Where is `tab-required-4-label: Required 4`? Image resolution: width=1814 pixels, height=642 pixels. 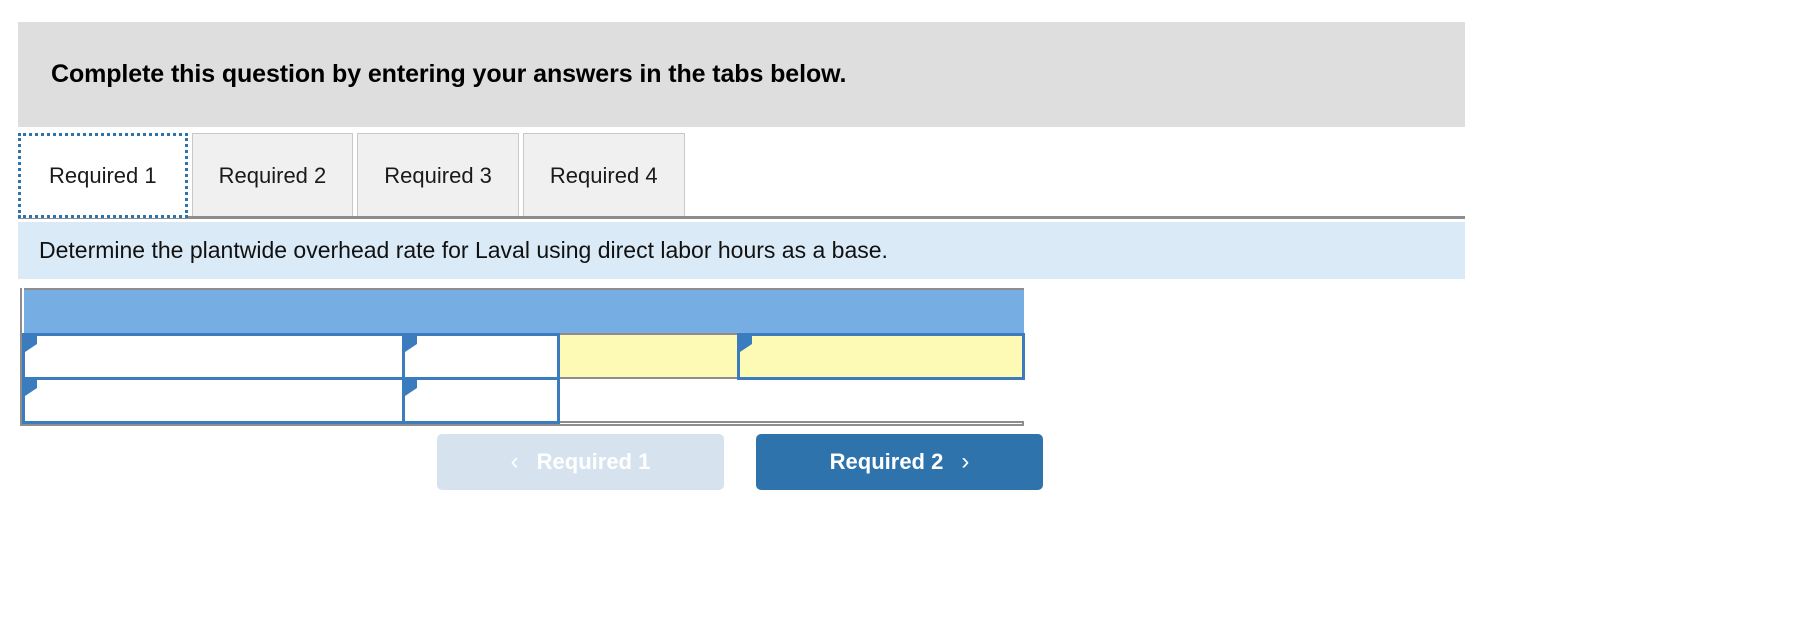
tab-required-4-label: Required 4 is located at coordinates (603, 175).